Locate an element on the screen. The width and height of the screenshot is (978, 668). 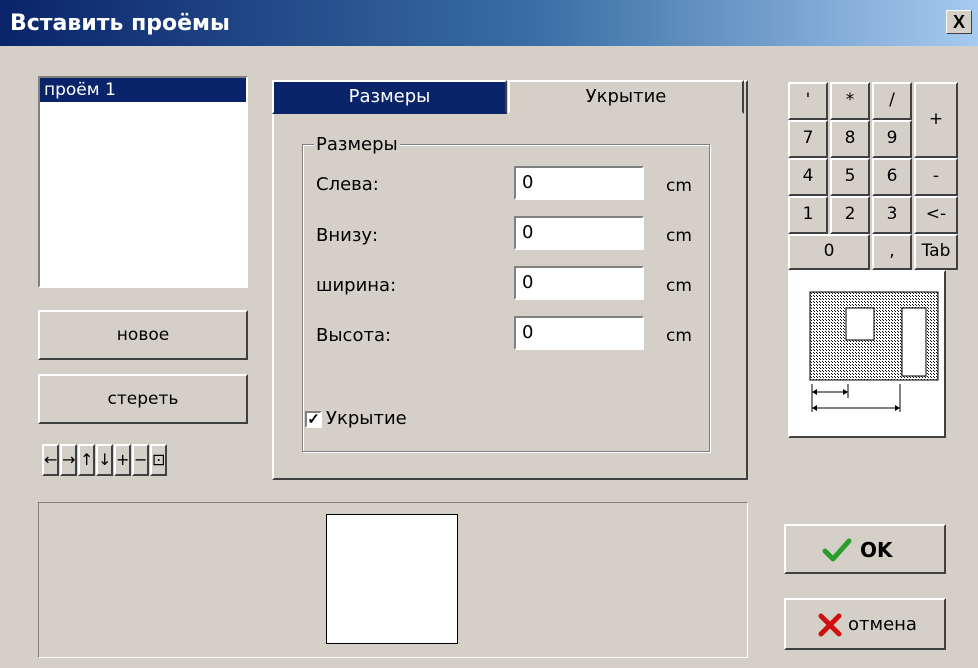
left-unit: cm is located at coordinates (679, 186).